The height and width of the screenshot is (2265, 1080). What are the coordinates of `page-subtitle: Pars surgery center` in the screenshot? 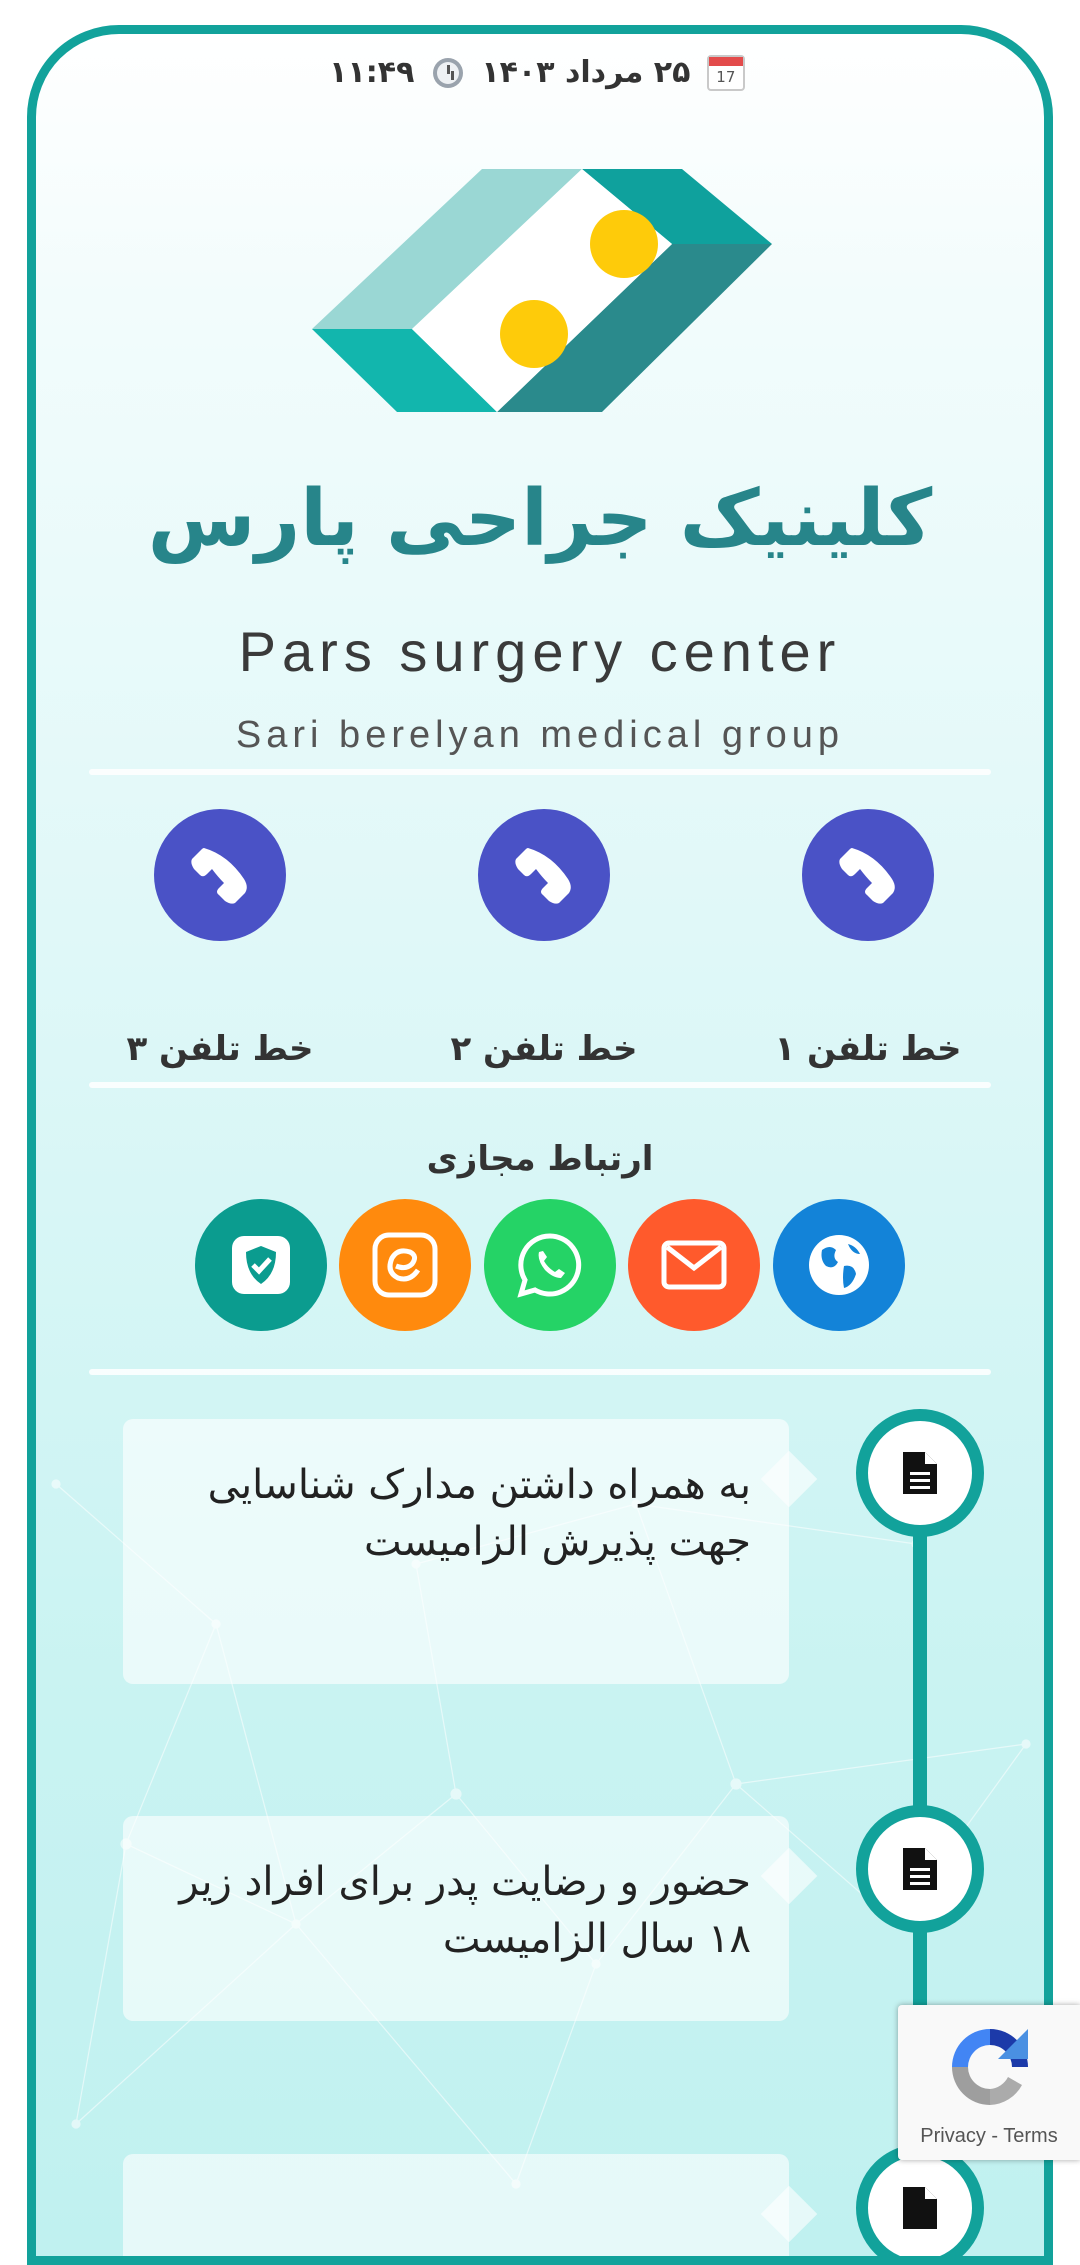 It's located at (540, 651).